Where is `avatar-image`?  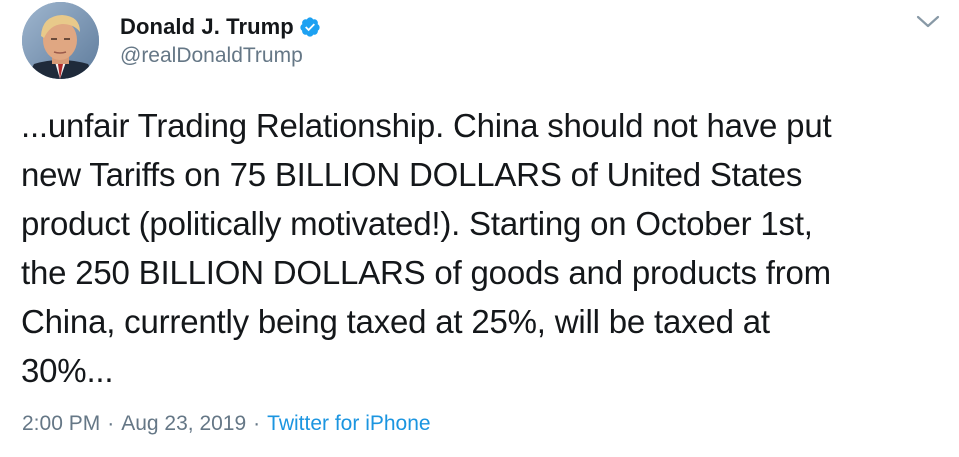
avatar-image is located at coordinates (60, 40).